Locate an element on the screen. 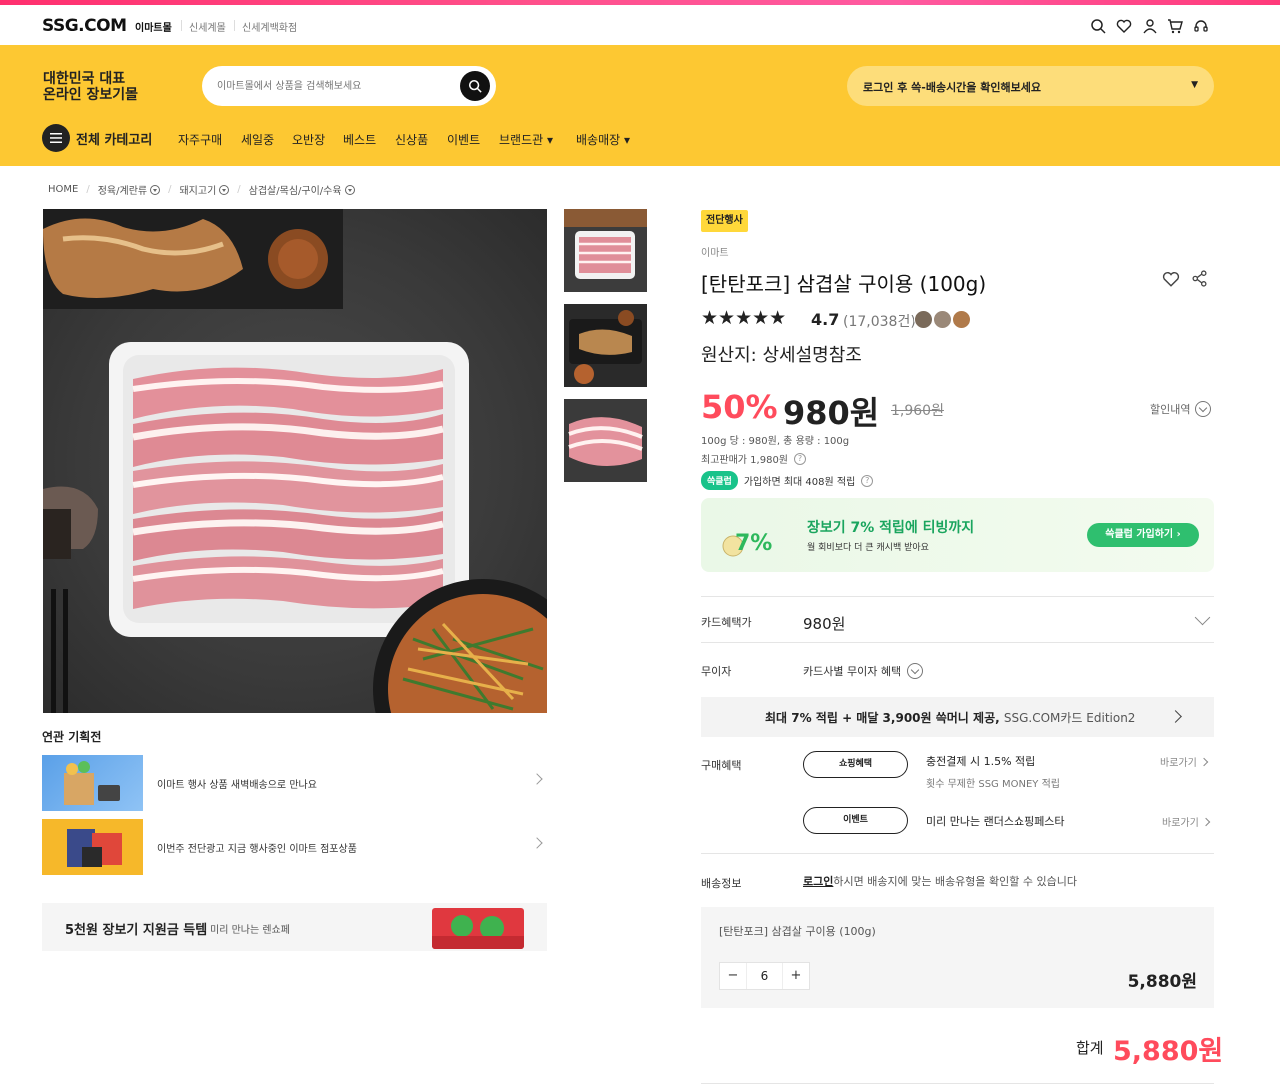 This screenshot has height=1089, width=1280. menu-store: 배송매장 ▾ is located at coordinates (603, 139).